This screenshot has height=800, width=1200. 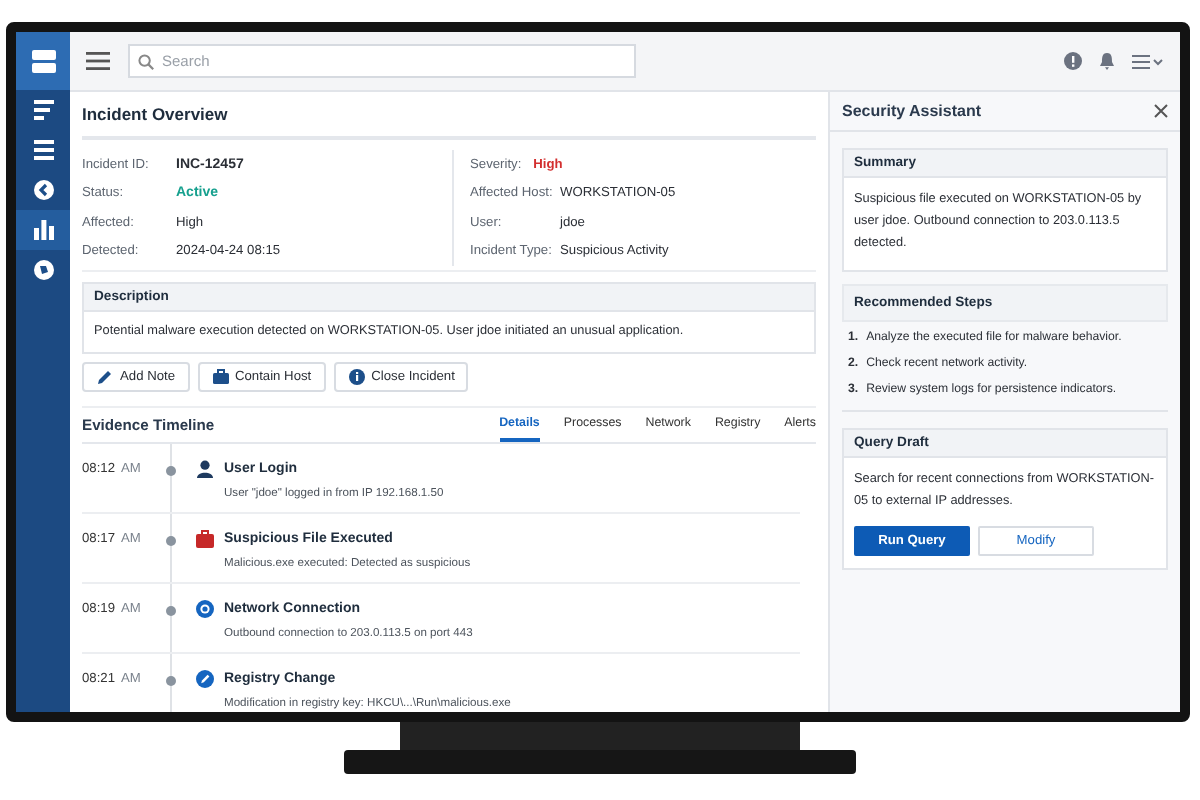 What do you see at coordinates (105, 377) in the screenshot?
I see `pencil-icon` at bounding box center [105, 377].